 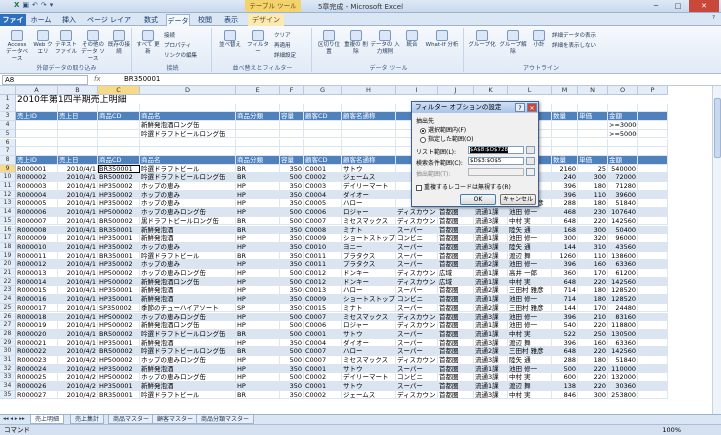 What do you see at coordinates (178, 20) in the screenshot?
I see `tab-data: データ` at bounding box center [178, 20].